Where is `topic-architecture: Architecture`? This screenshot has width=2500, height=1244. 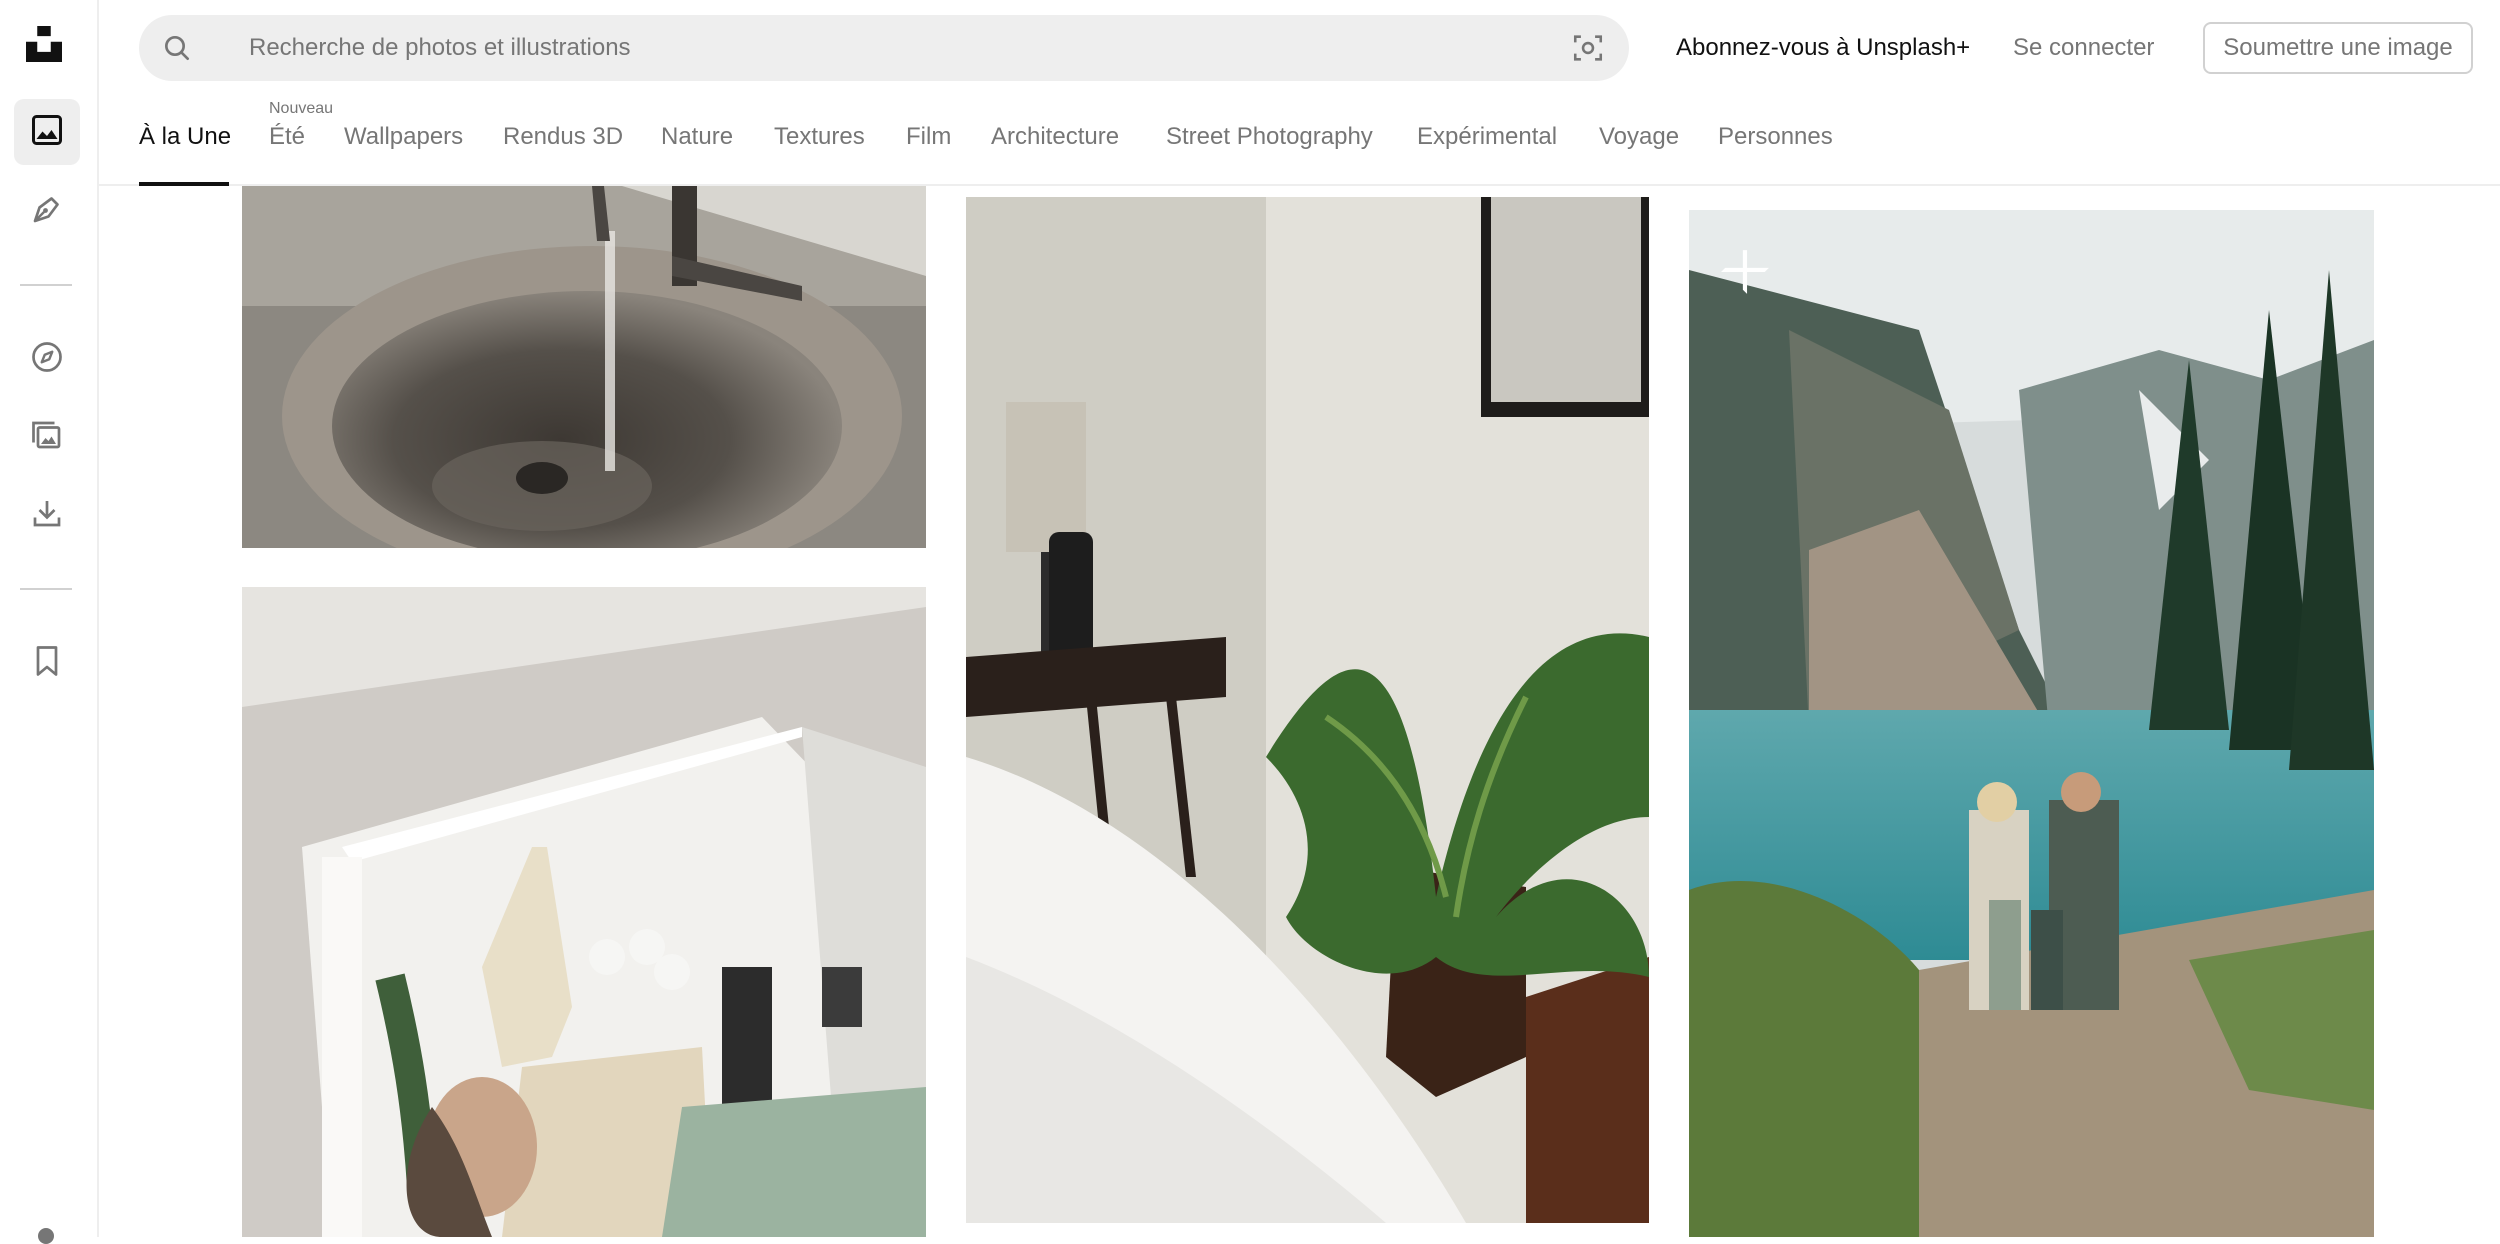
topic-architecture: Architecture is located at coordinates (1055, 137).